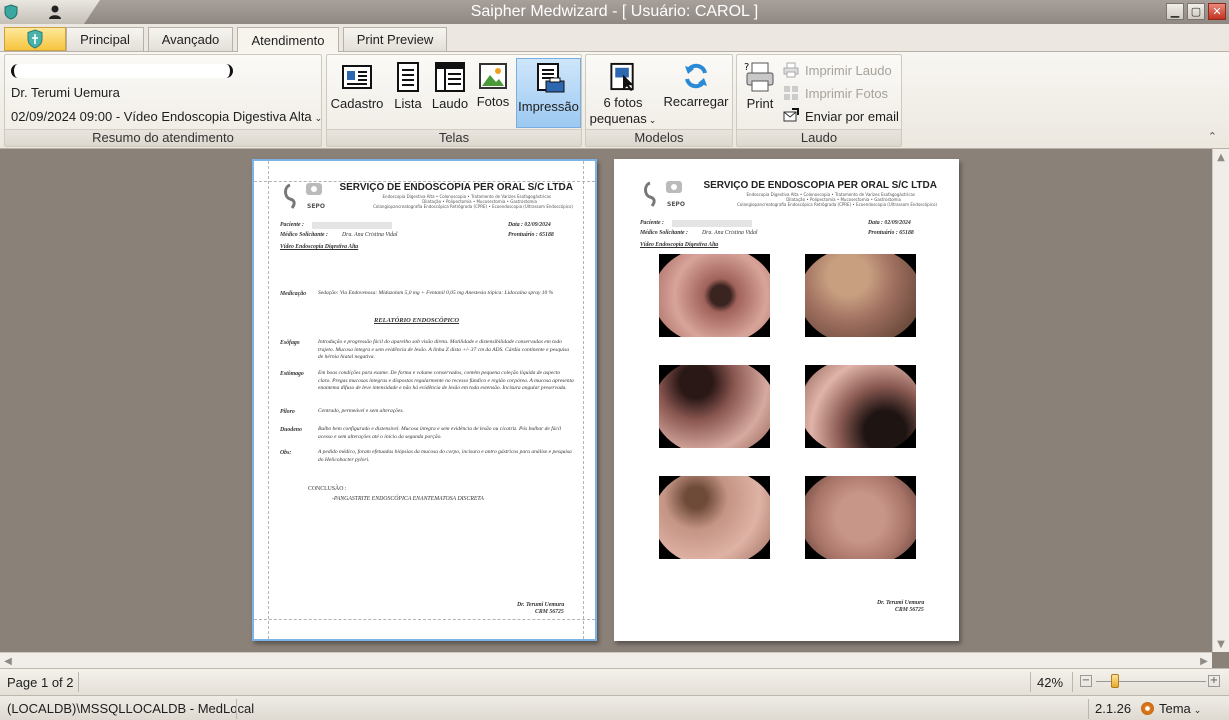  I want to click on template-icon, so click(622, 77).